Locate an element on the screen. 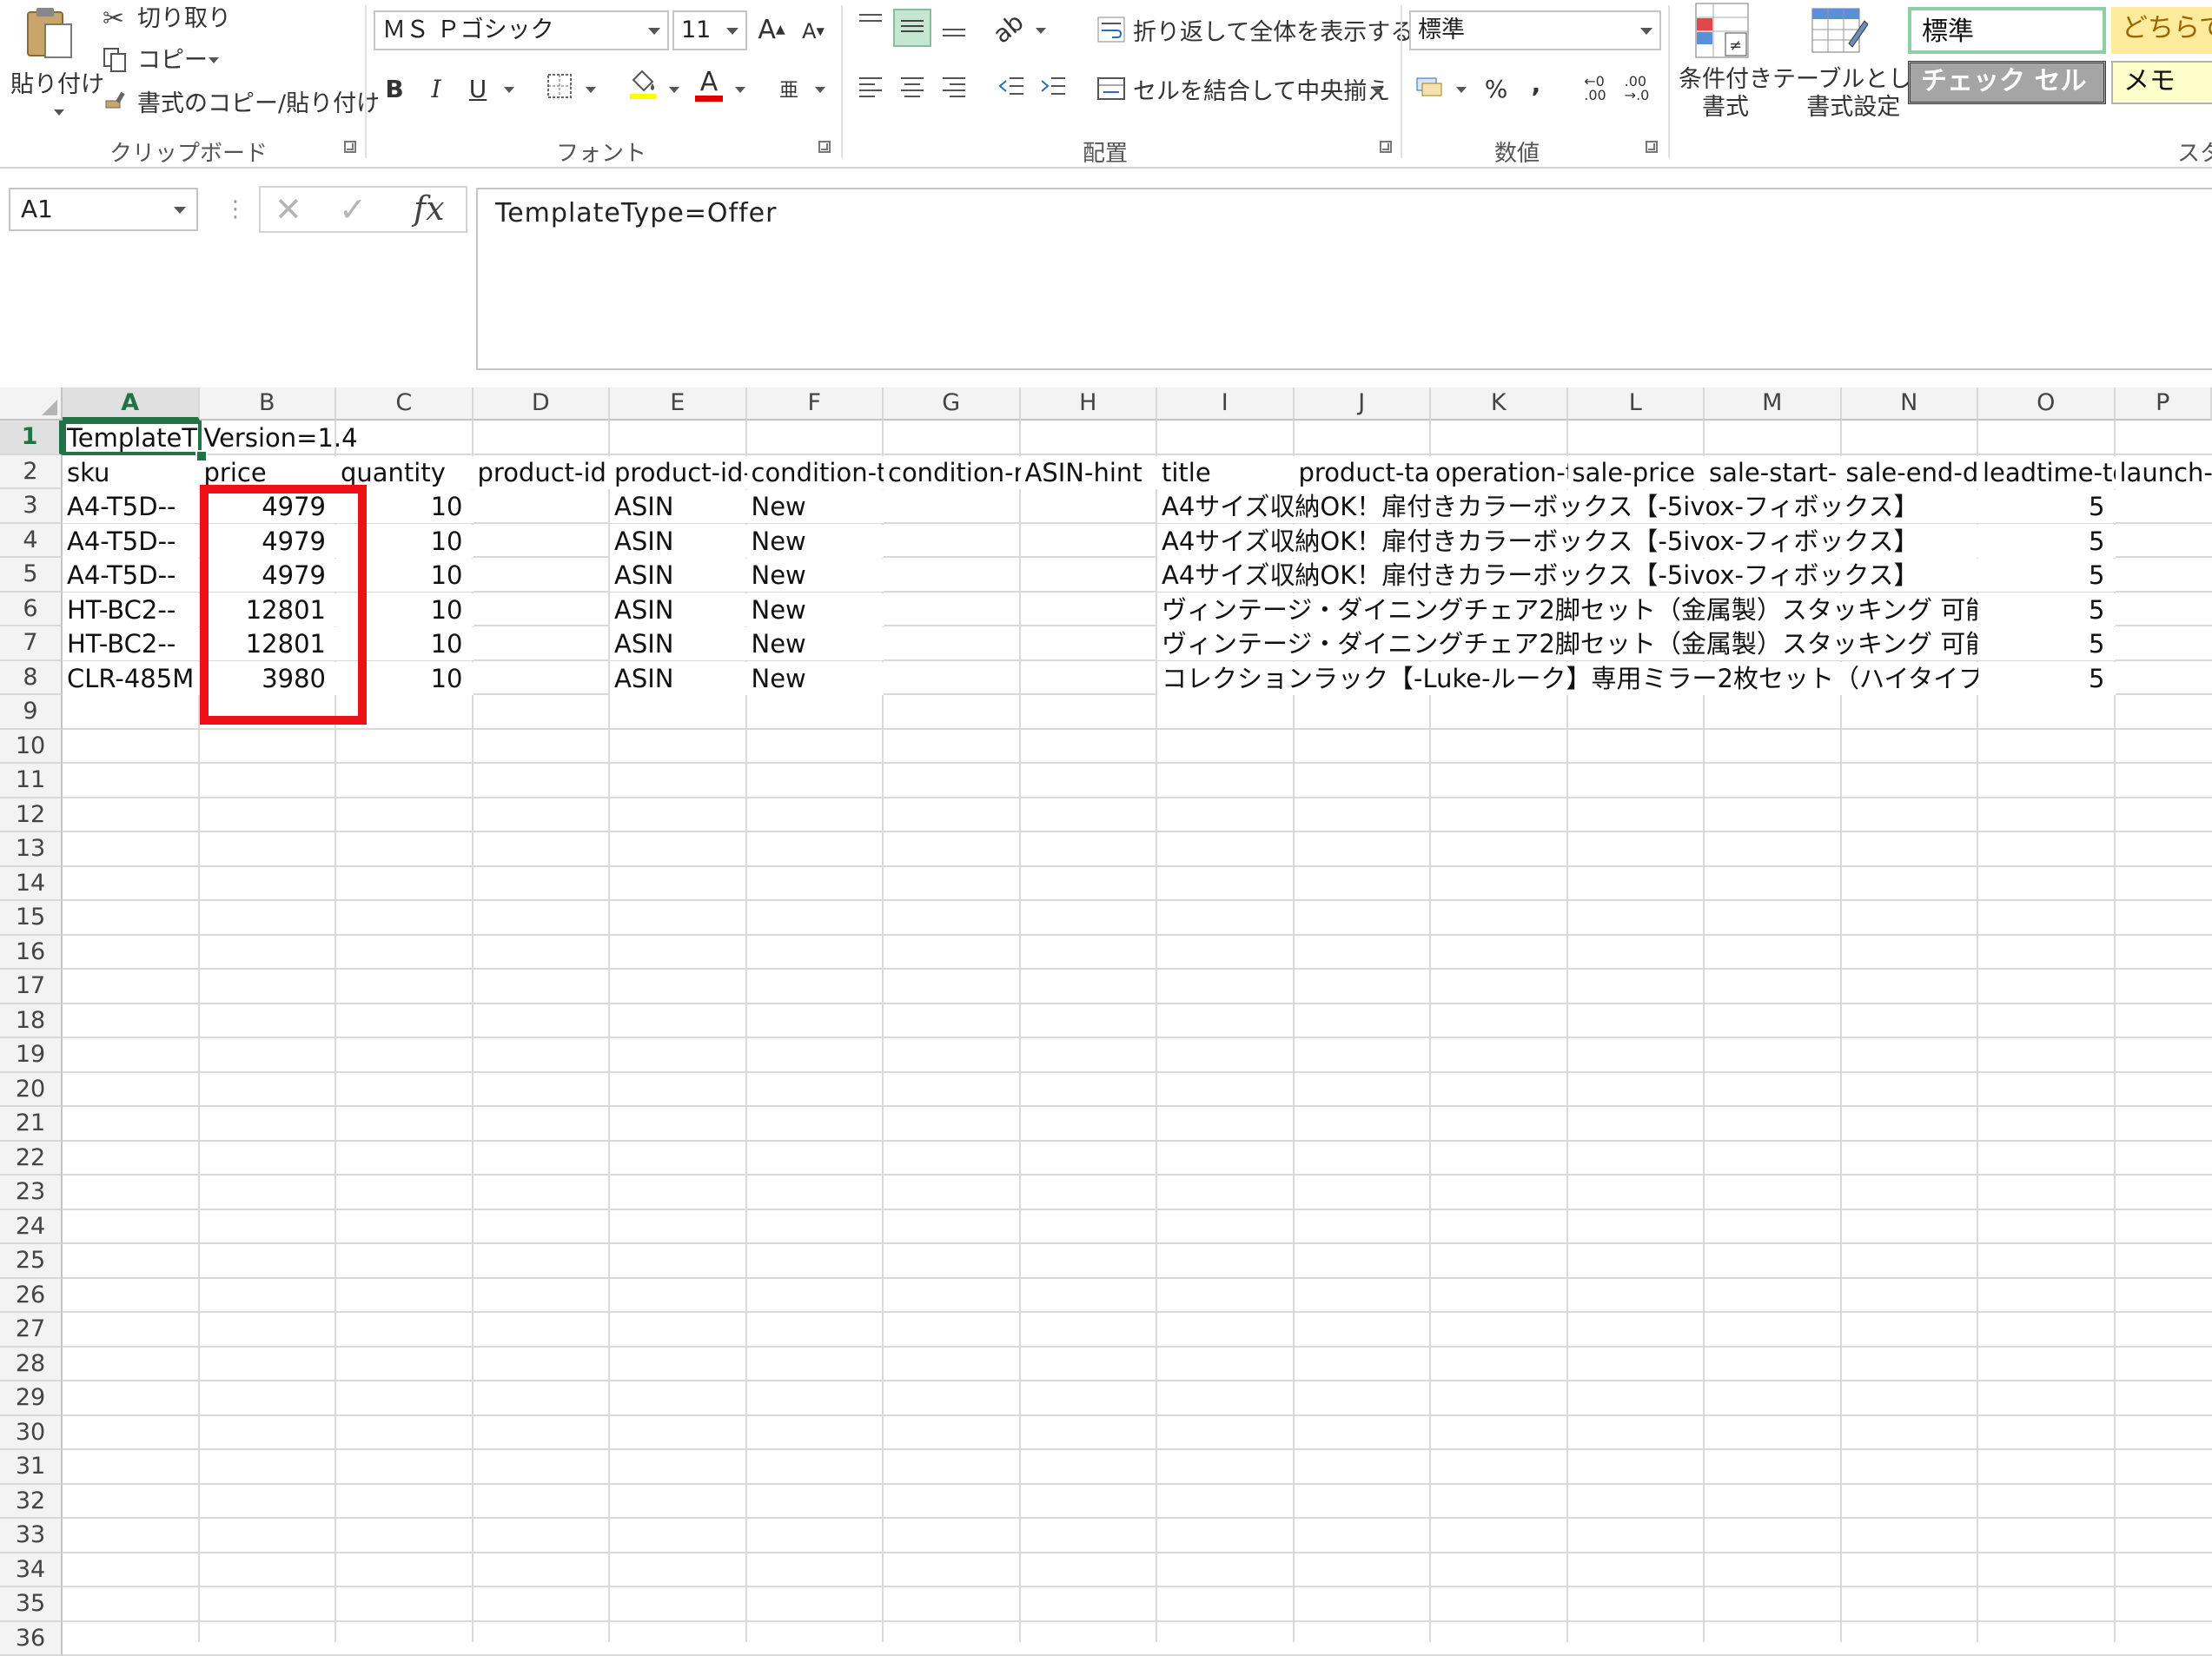 The image size is (2212, 1656). fill-color-button is located at coordinates (643, 87).